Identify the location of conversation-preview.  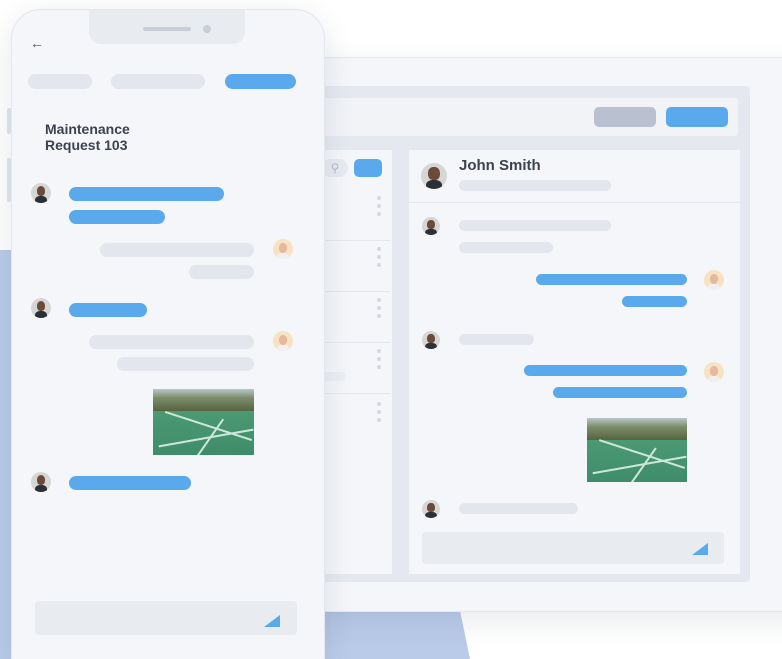
(334, 376).